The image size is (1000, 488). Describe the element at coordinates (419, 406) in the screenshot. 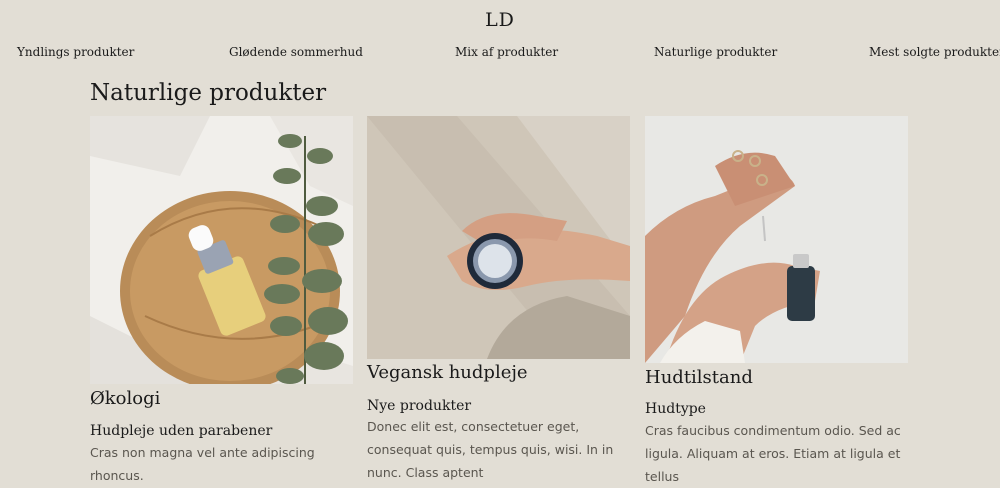

I see `card-subtitle: Nye produkter` at that location.